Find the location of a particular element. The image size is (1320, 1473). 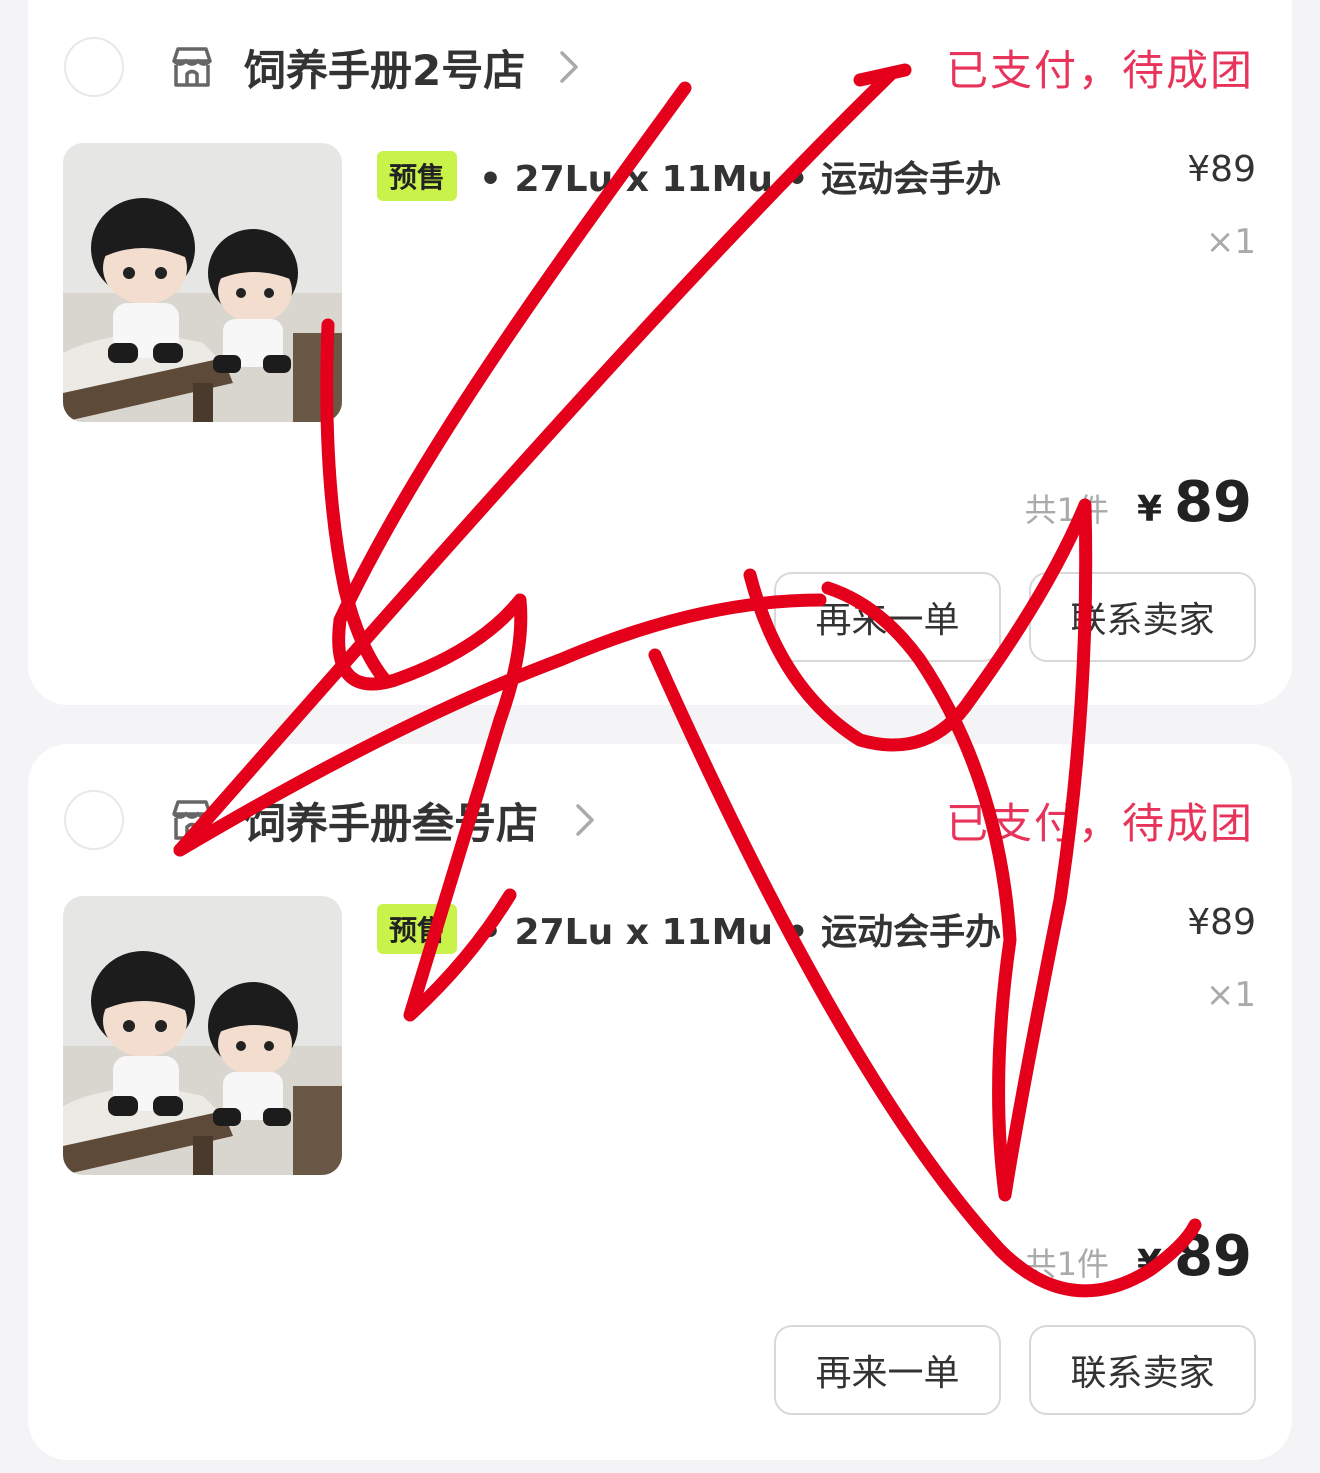

shop-name: 饲养手册2号店 is located at coordinates (384, 67).